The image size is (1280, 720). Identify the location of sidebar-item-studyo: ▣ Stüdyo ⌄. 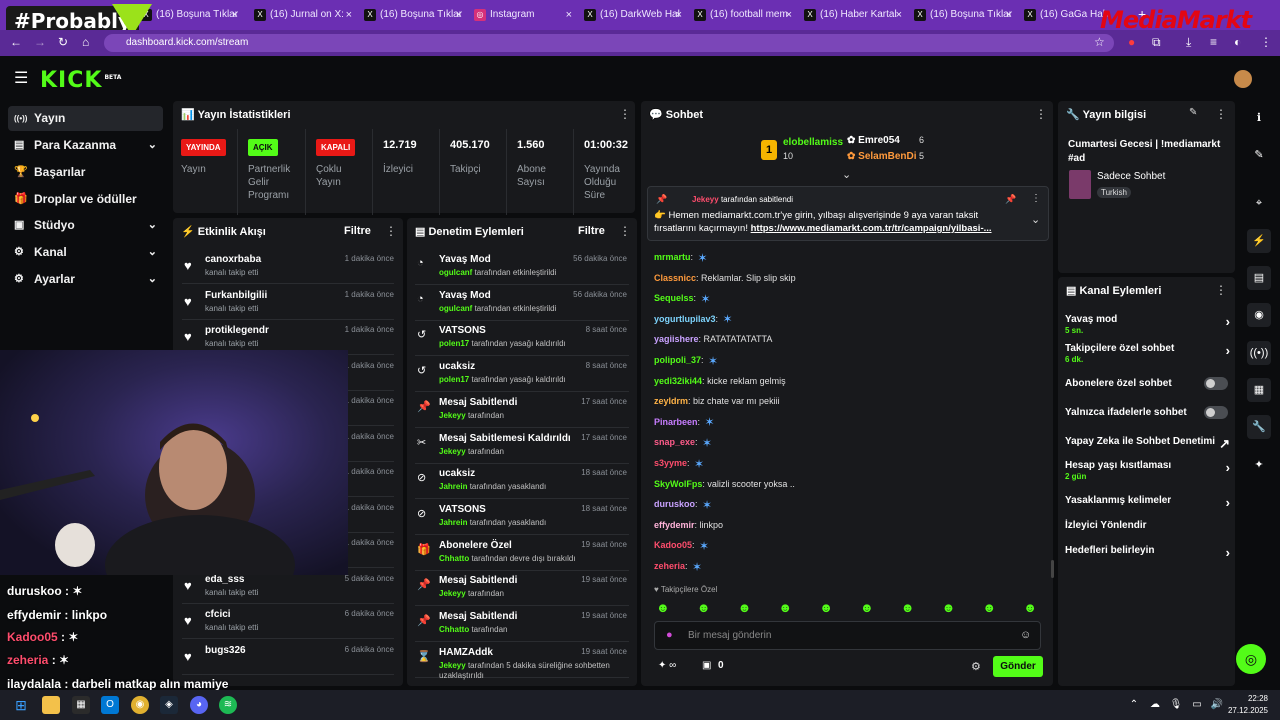
(85, 225).